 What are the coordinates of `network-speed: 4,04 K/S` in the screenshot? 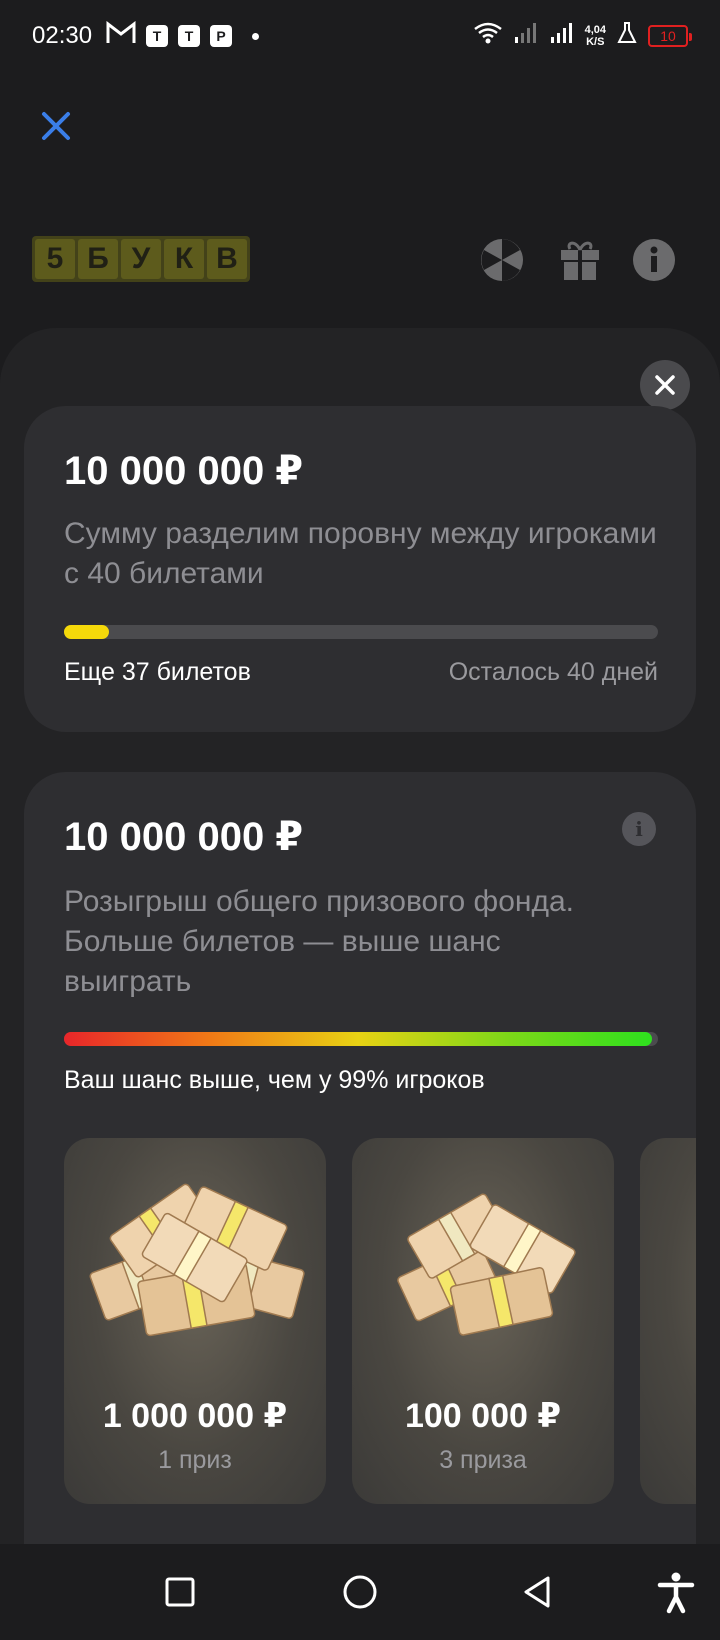 It's located at (595, 36).